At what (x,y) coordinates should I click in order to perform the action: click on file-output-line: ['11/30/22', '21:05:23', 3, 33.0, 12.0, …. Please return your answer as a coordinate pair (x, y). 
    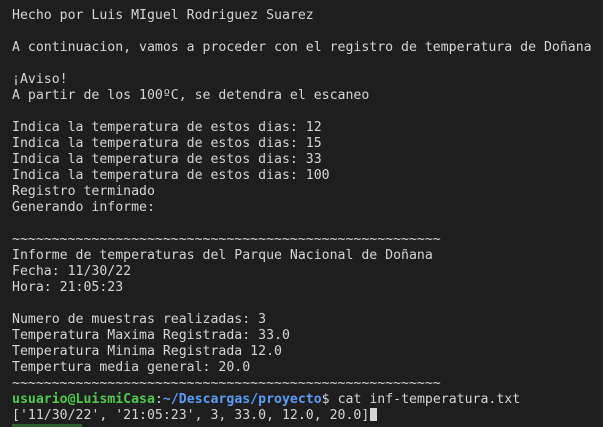
    Looking at the image, I should click on (195, 416).